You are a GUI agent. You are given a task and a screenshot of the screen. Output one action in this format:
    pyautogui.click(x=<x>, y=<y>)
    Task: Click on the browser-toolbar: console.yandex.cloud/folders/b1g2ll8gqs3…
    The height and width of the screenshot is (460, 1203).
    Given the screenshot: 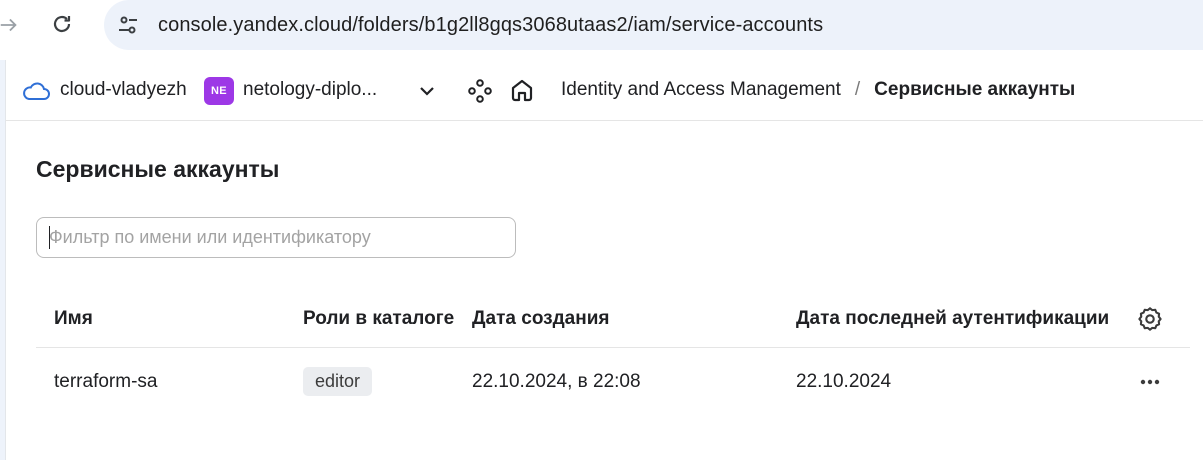 What is the action you would take?
    pyautogui.click(x=601, y=25)
    